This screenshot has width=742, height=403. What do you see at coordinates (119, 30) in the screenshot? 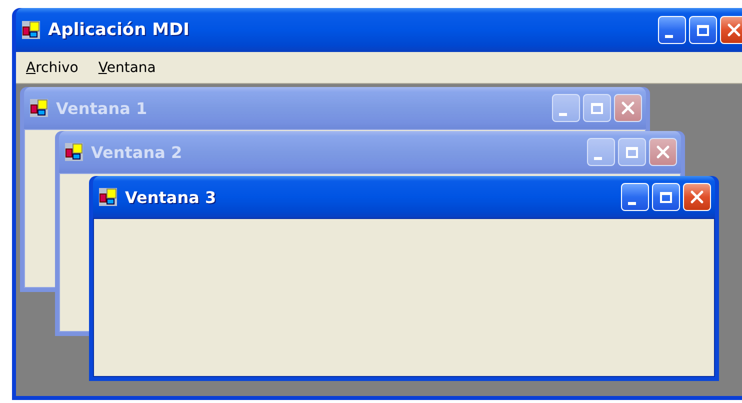
I see `window-title: Aplicación MDI` at bounding box center [119, 30].